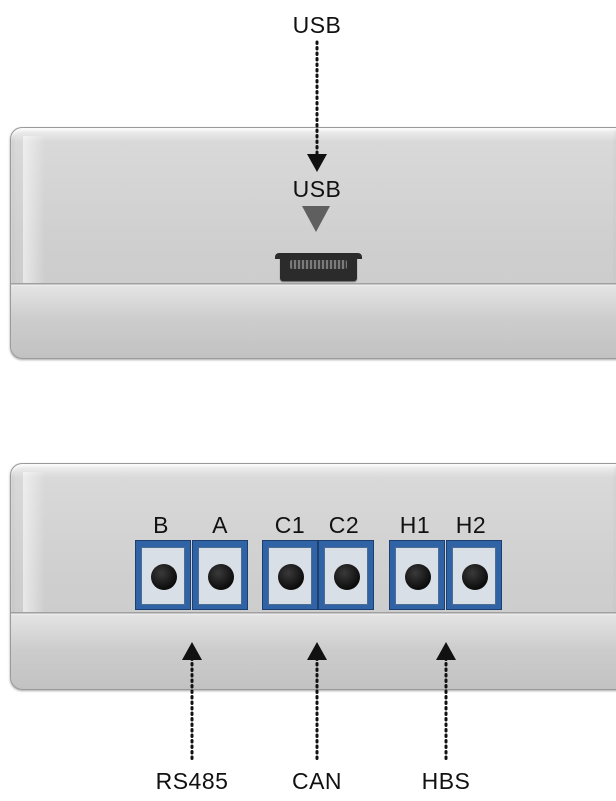  What do you see at coordinates (317, 163) in the screenshot?
I see `arrow-down-icon` at bounding box center [317, 163].